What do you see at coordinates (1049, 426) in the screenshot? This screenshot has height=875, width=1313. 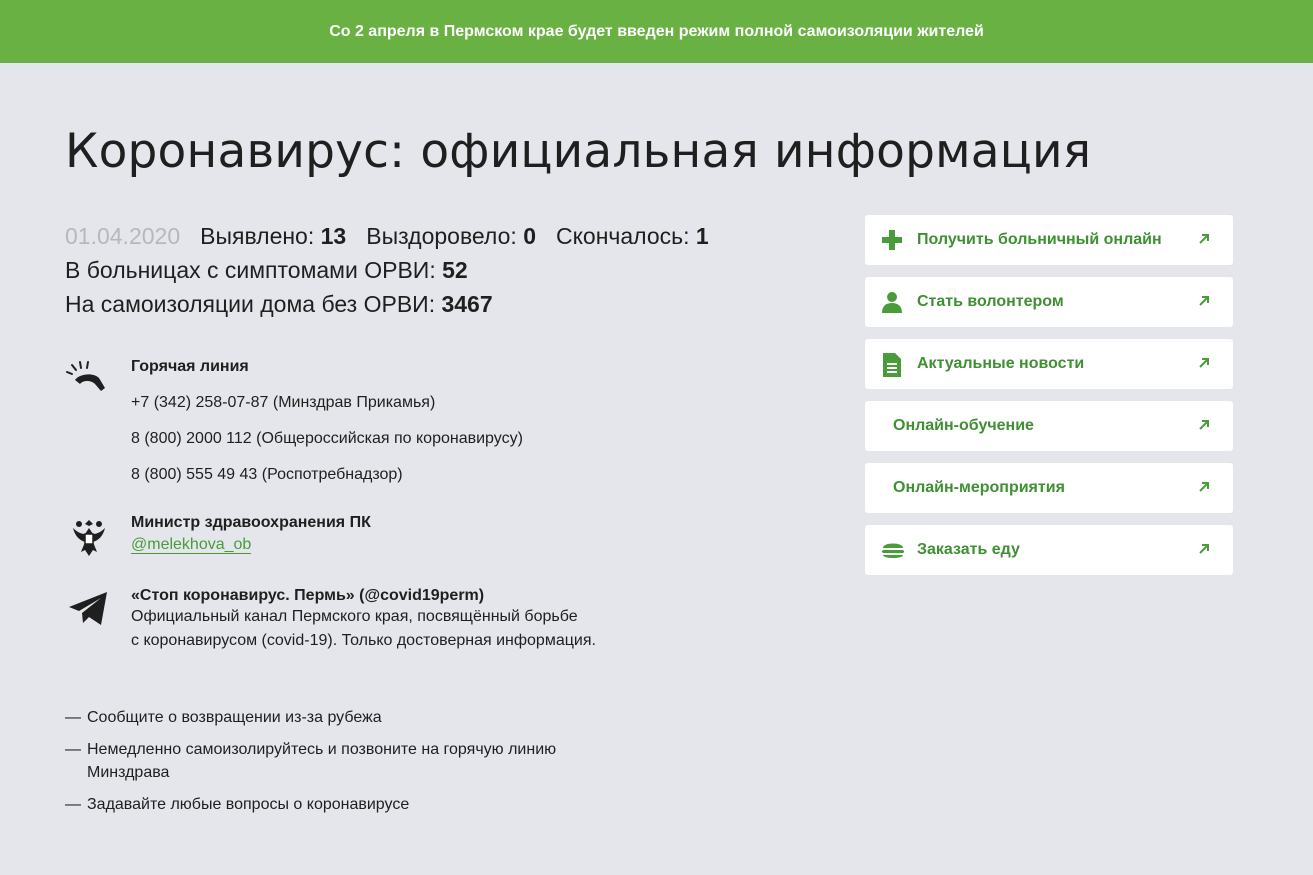 I see `link-online-learning: Онлайн-обучение` at bounding box center [1049, 426].